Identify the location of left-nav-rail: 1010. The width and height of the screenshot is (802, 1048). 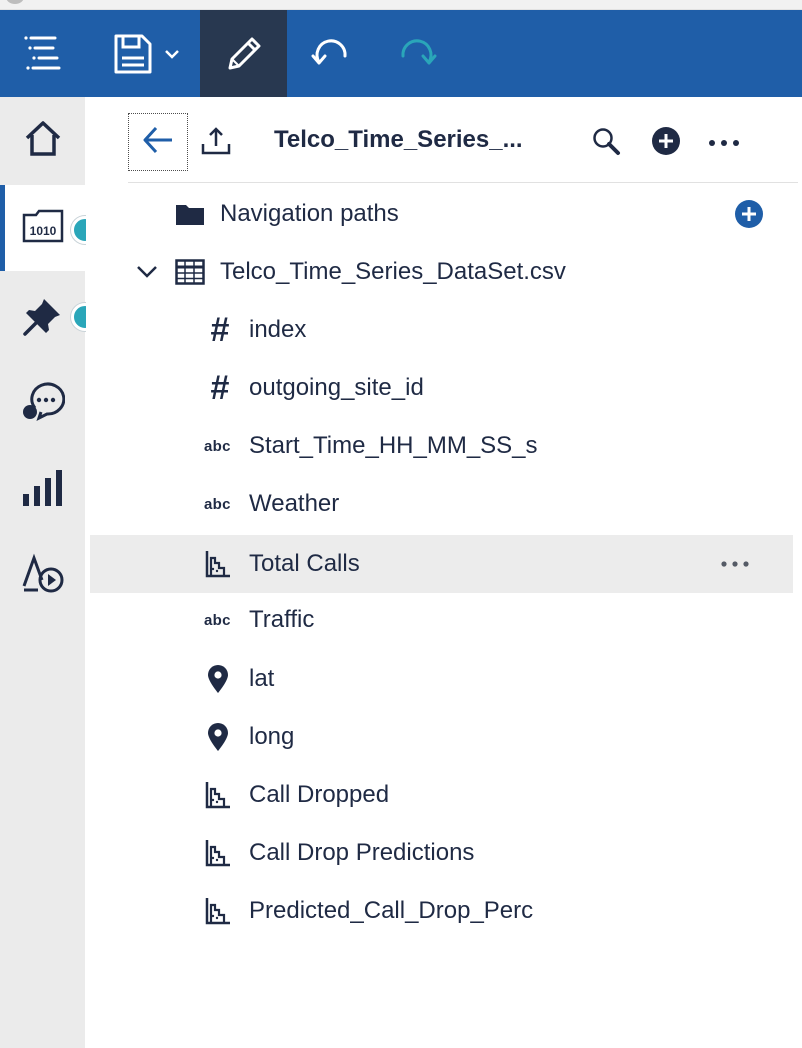
(49, 572).